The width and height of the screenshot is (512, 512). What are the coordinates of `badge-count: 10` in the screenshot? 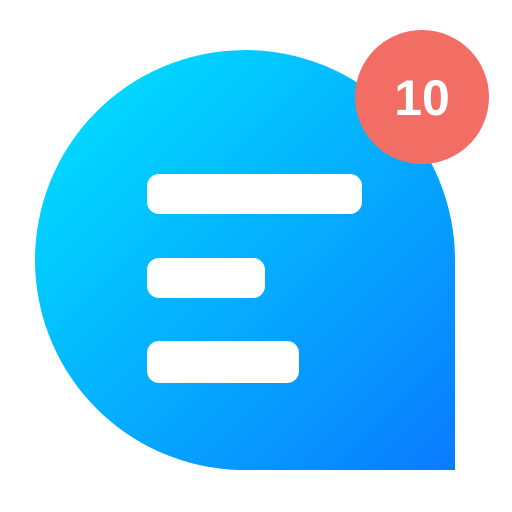 It's located at (422, 98).